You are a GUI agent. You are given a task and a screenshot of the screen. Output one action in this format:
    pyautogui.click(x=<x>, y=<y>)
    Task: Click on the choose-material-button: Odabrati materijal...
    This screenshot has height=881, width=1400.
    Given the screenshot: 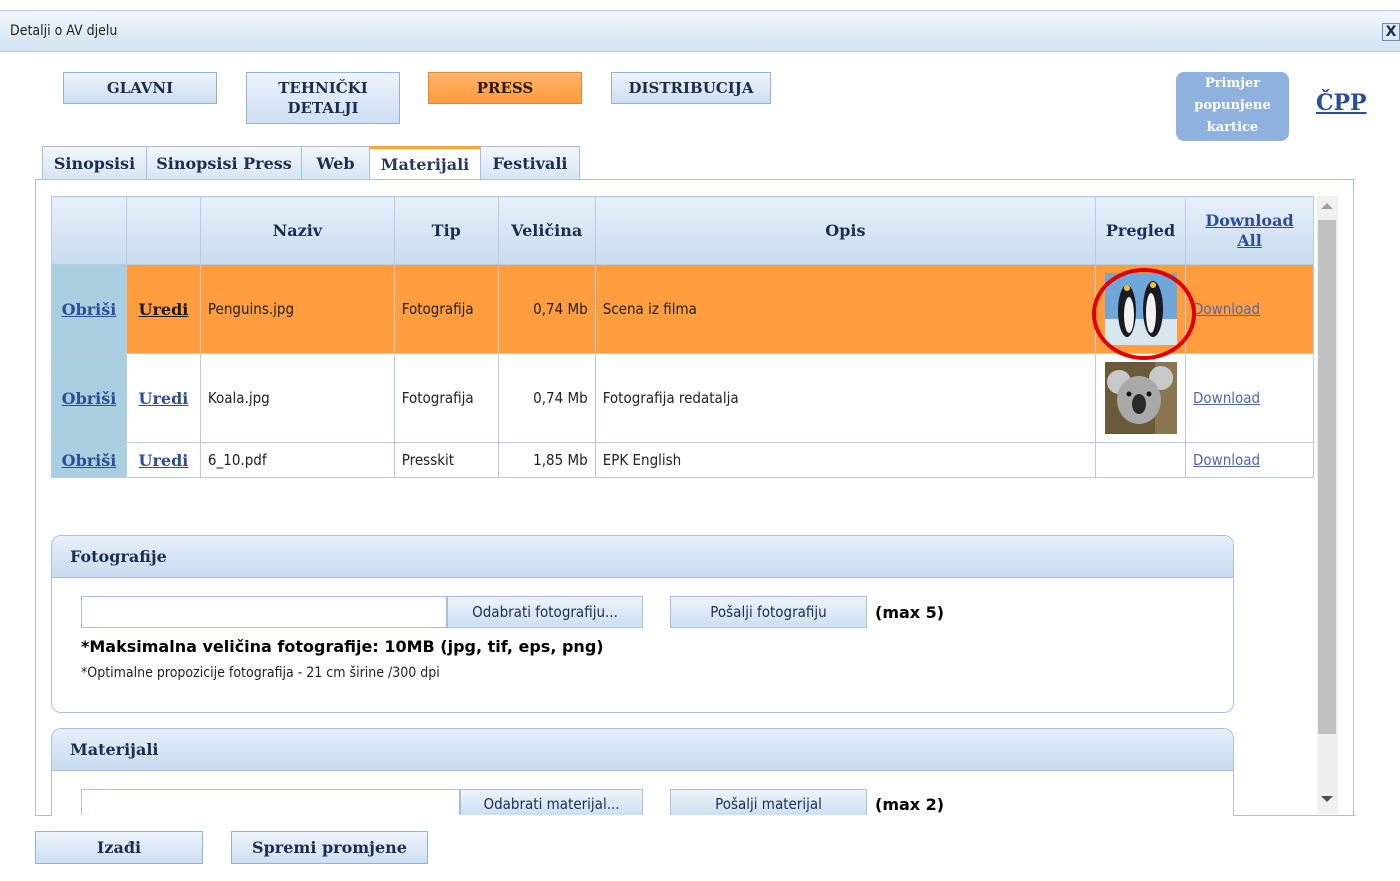 What is the action you would take?
    pyautogui.click(x=551, y=802)
    